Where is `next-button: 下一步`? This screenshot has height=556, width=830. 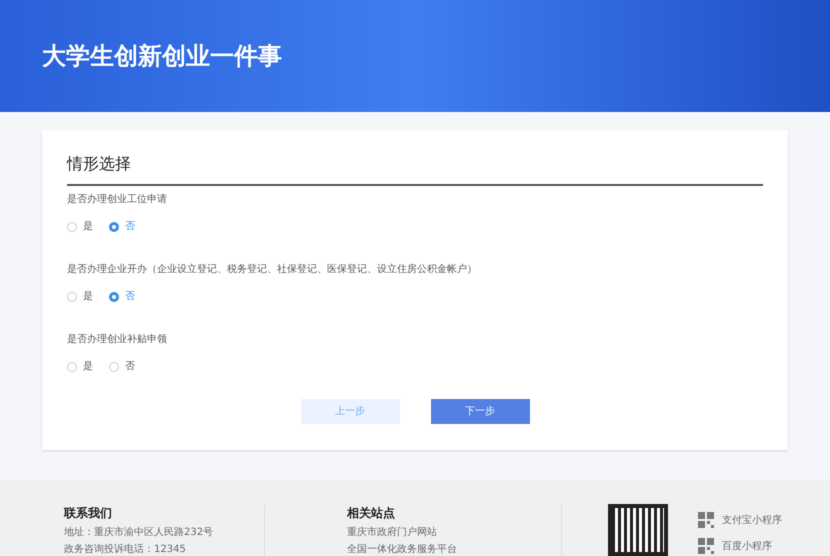
next-button: 下一步 is located at coordinates (480, 411).